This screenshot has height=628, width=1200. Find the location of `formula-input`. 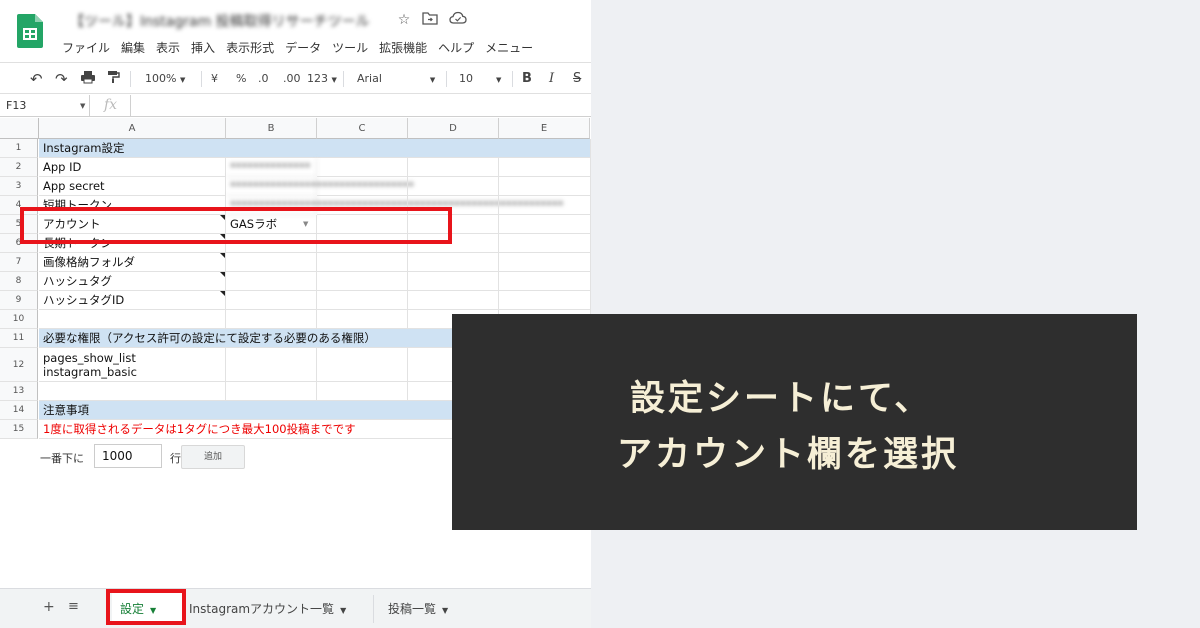

formula-input is located at coordinates (360, 106).